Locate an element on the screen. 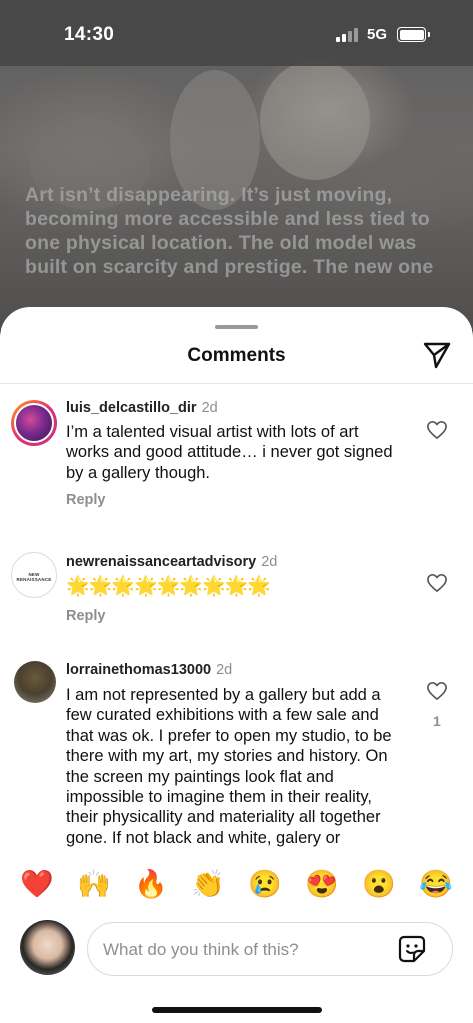 Image resolution: width=473 pixels, height=1023 pixels. home-indicator is located at coordinates (237, 1010).